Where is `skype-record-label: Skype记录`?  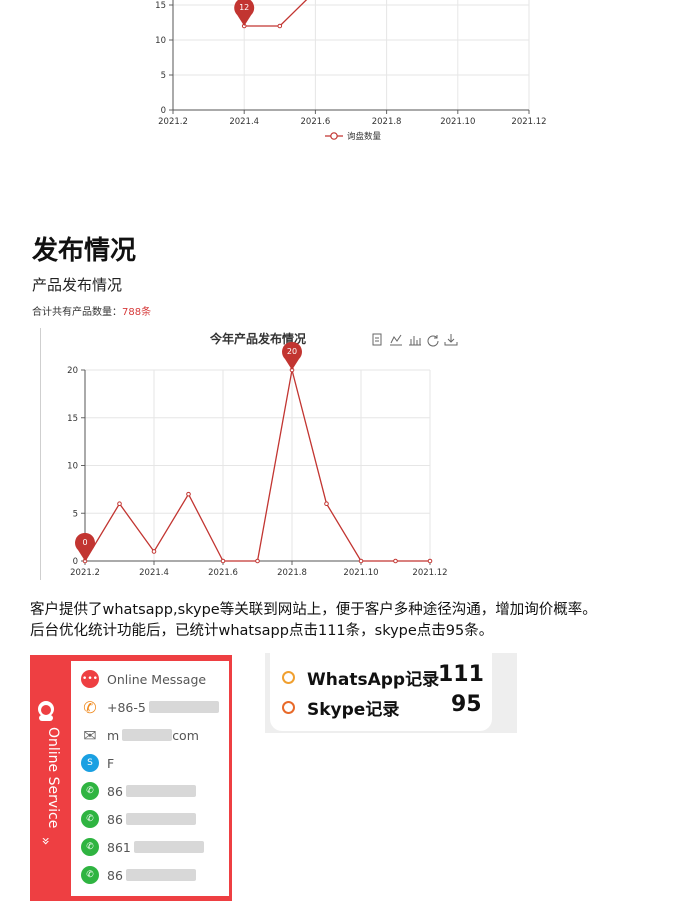 skype-record-label: Skype记录 is located at coordinates (353, 710).